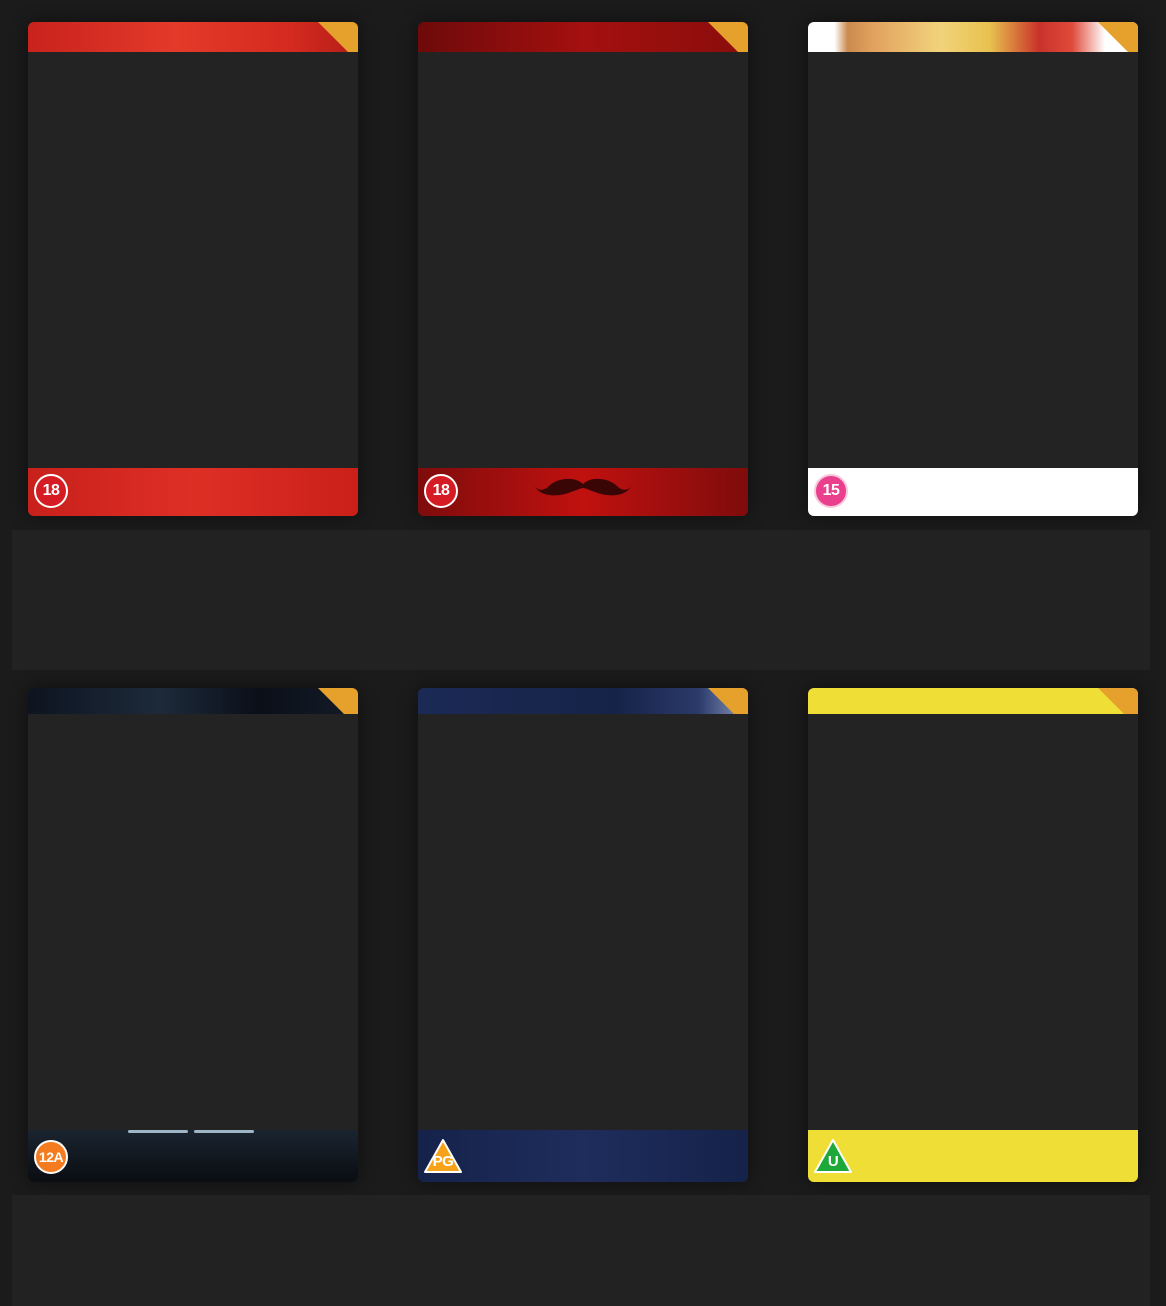 This screenshot has width=1166, height=1306. I want to click on age-rating-label: 15, so click(831, 490).